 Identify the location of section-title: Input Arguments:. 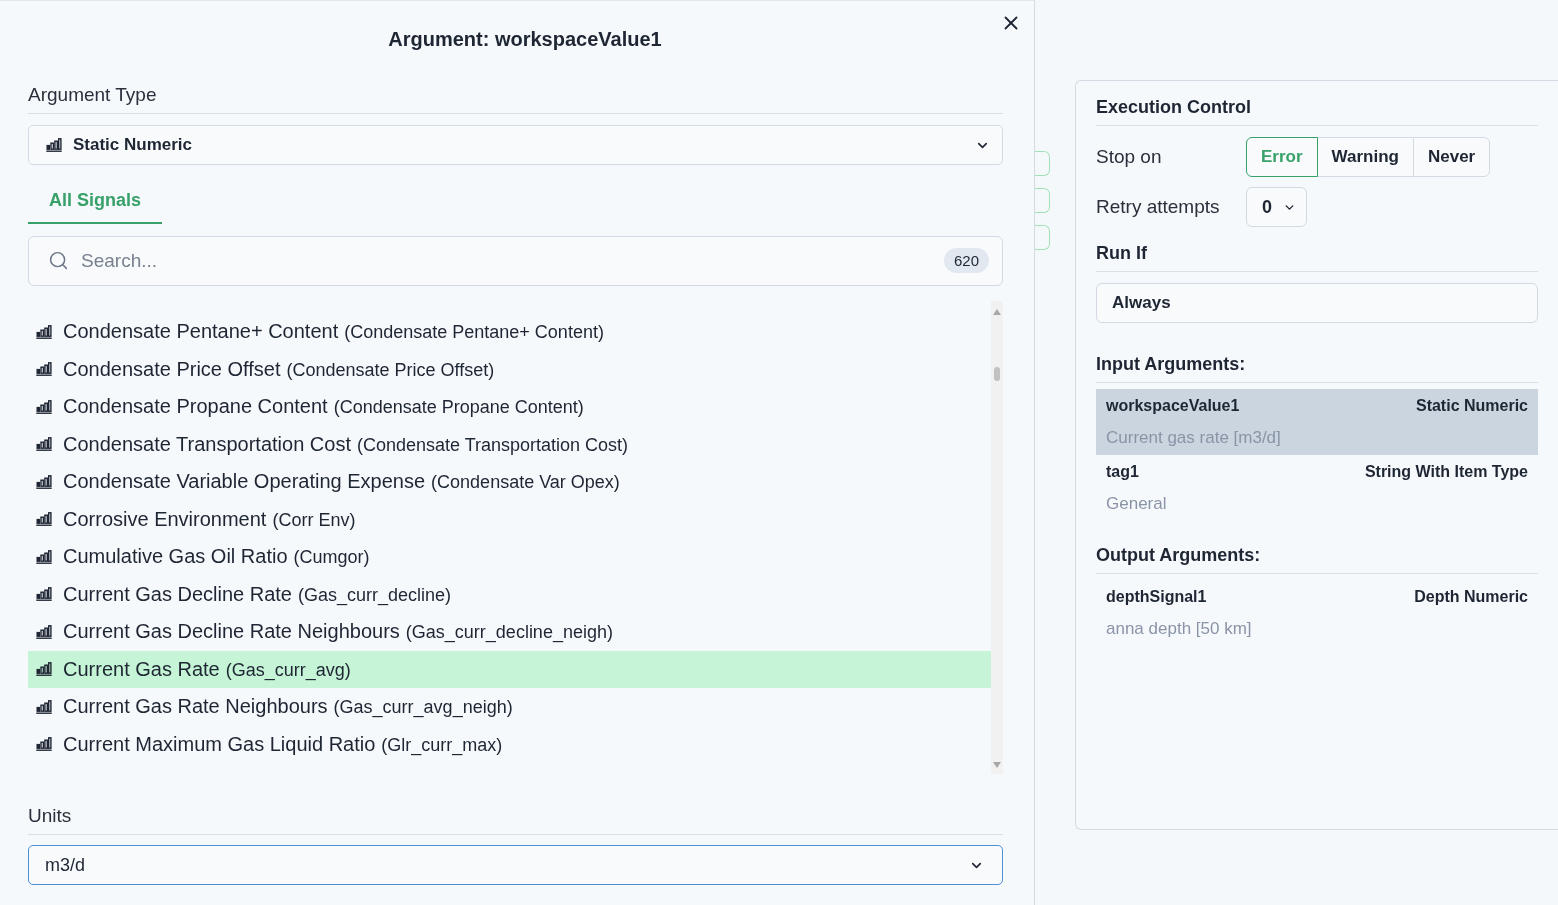
(1171, 364).